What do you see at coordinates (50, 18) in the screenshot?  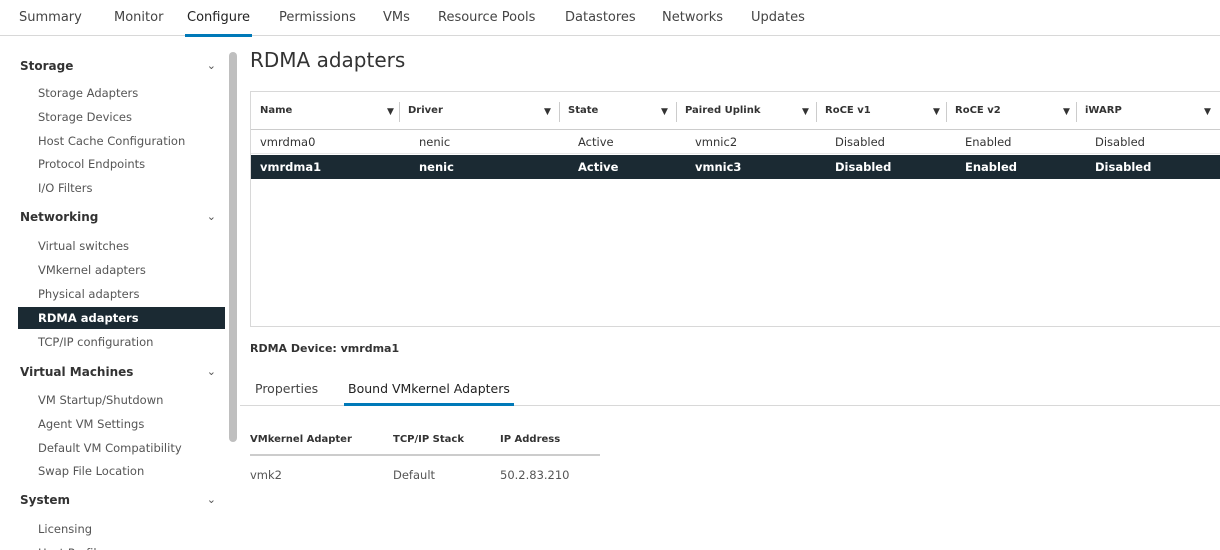 I see `tab-summary: Summary` at bounding box center [50, 18].